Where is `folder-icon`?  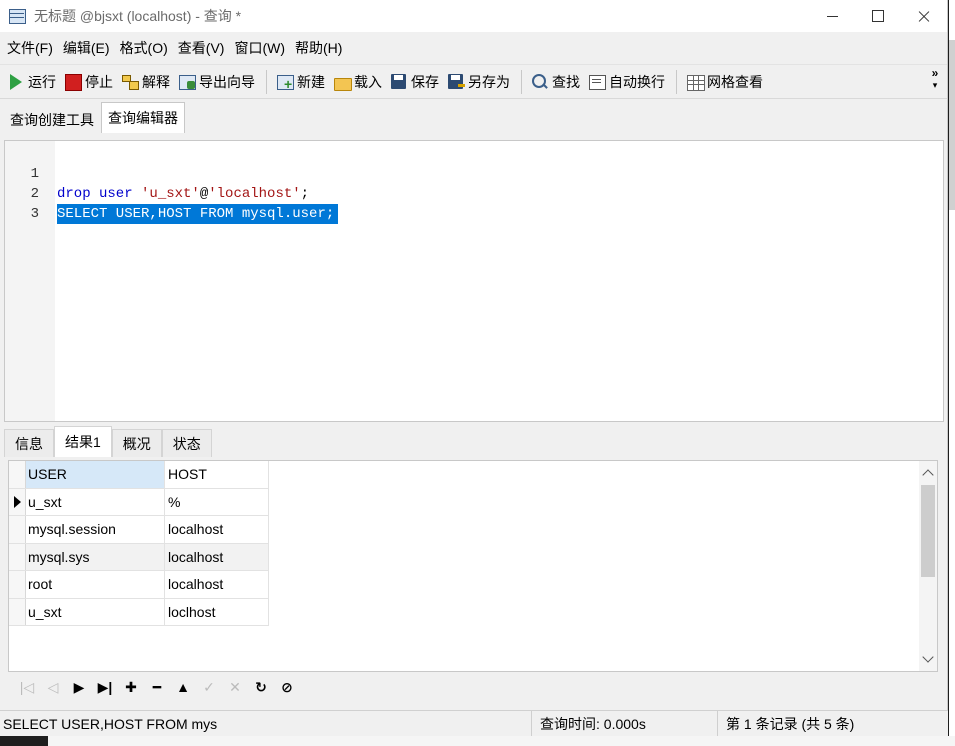 folder-icon is located at coordinates (342, 82).